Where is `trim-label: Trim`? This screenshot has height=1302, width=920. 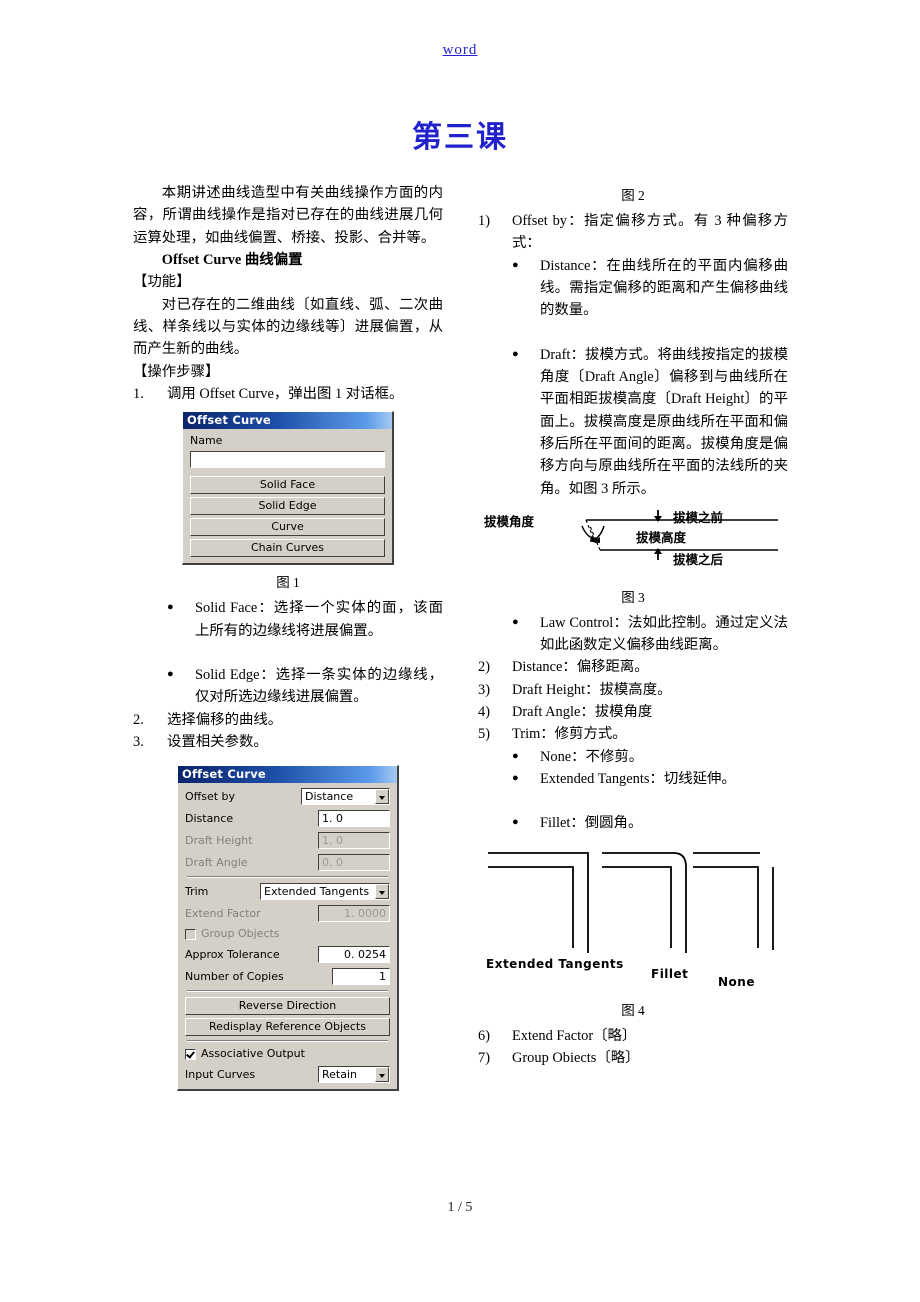 trim-label: Trim is located at coordinates (197, 891).